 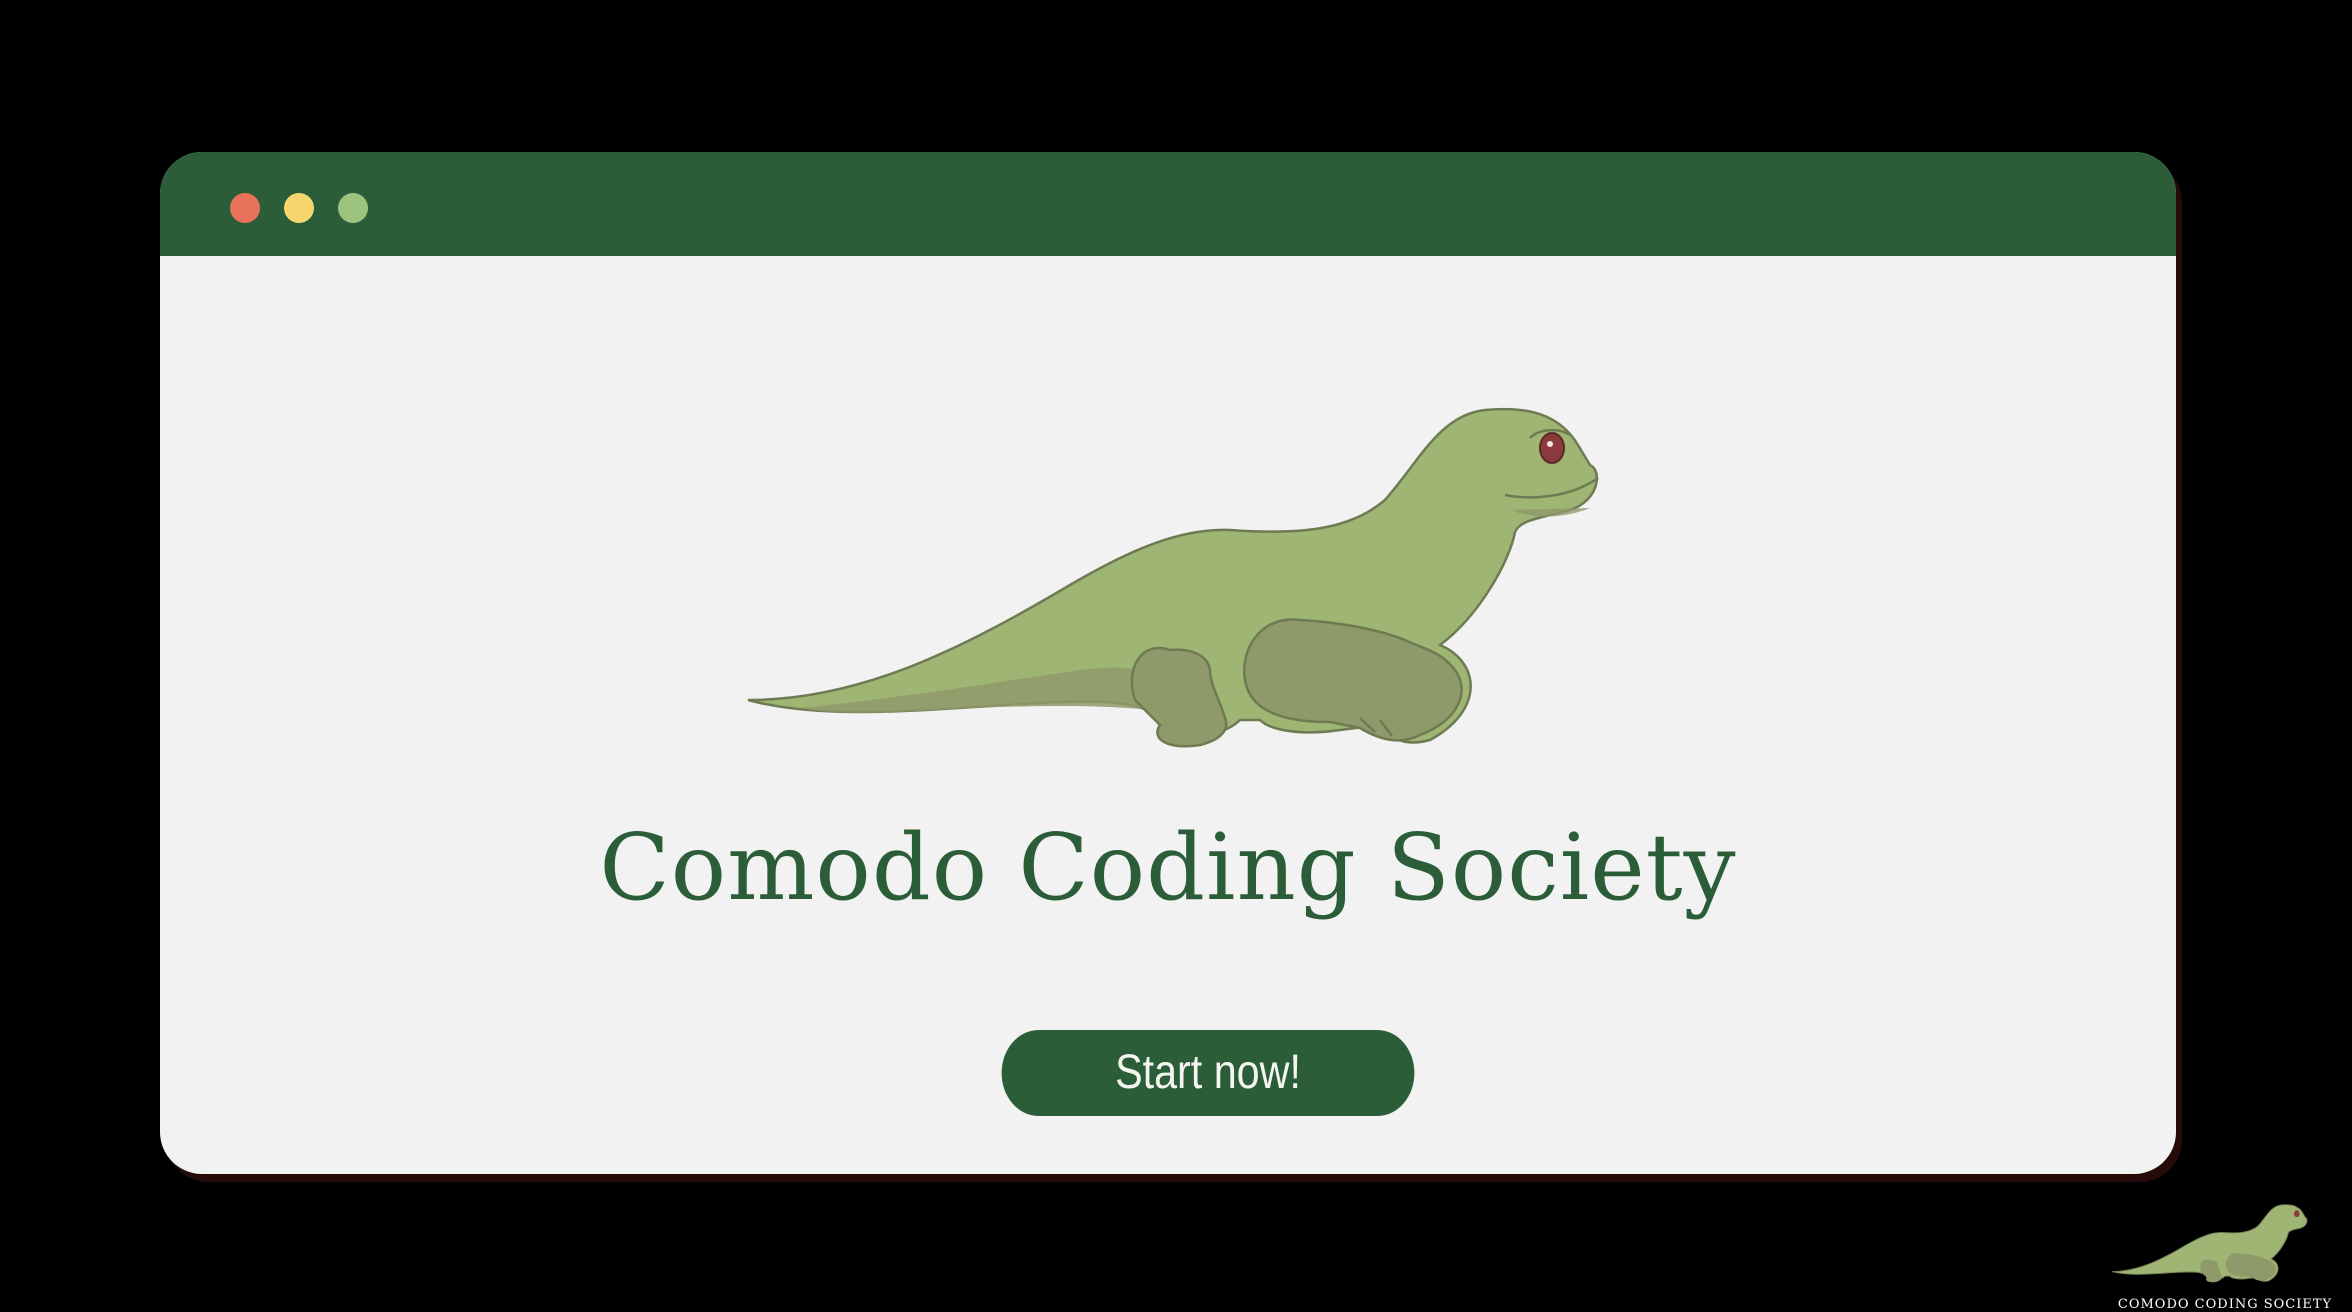 What do you see at coordinates (353, 208) in the screenshot?
I see `maximize-window-dot-icon` at bounding box center [353, 208].